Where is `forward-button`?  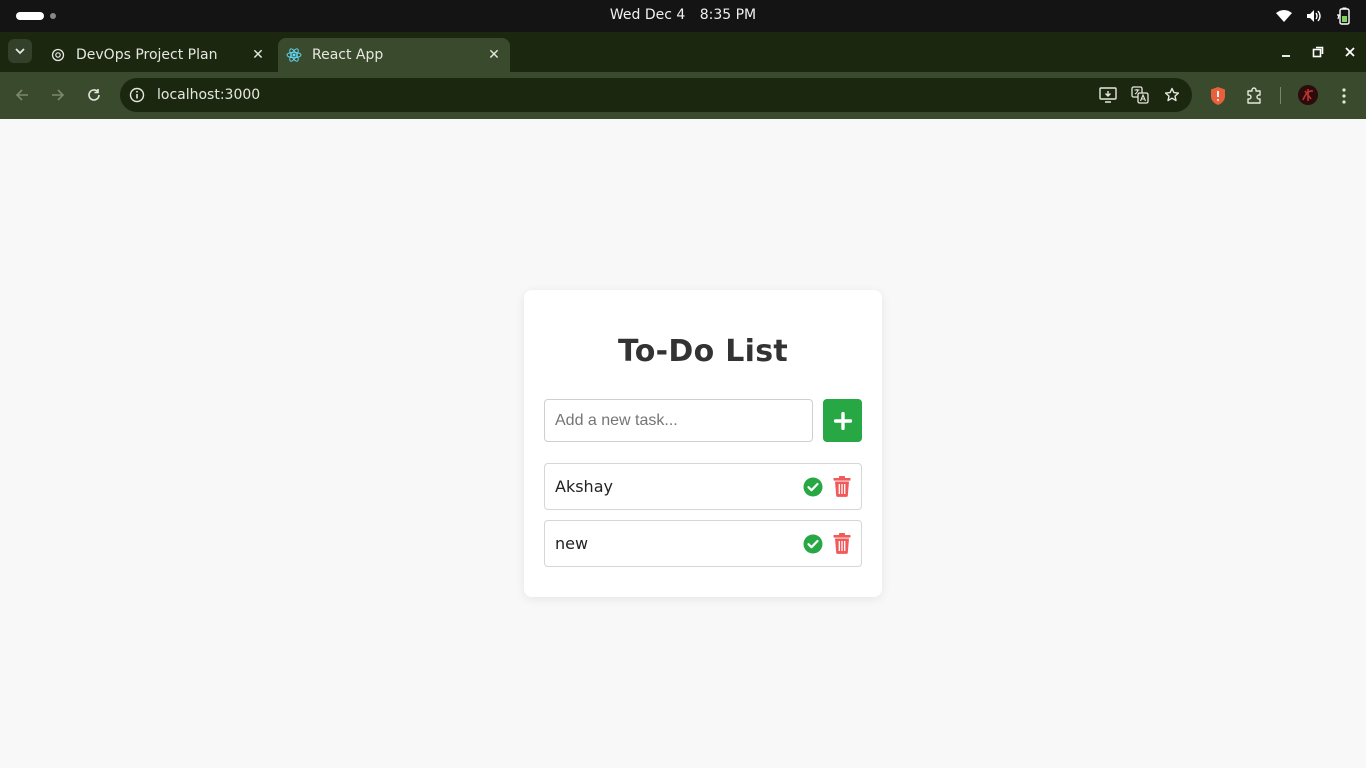
forward-button is located at coordinates (58, 95).